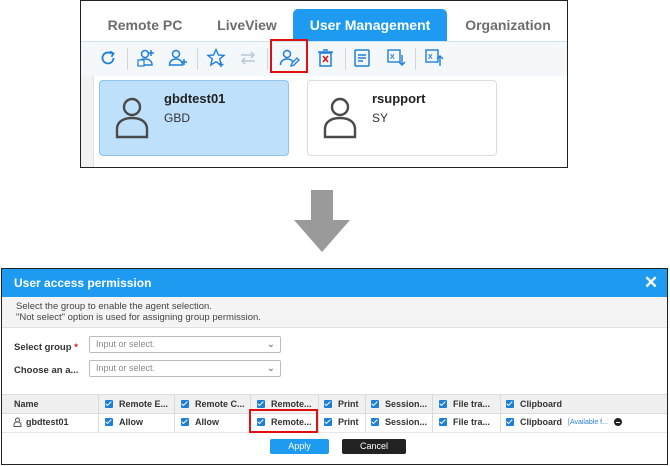  What do you see at coordinates (46, 347) in the screenshot?
I see `select-group-label: Select group *` at bounding box center [46, 347].